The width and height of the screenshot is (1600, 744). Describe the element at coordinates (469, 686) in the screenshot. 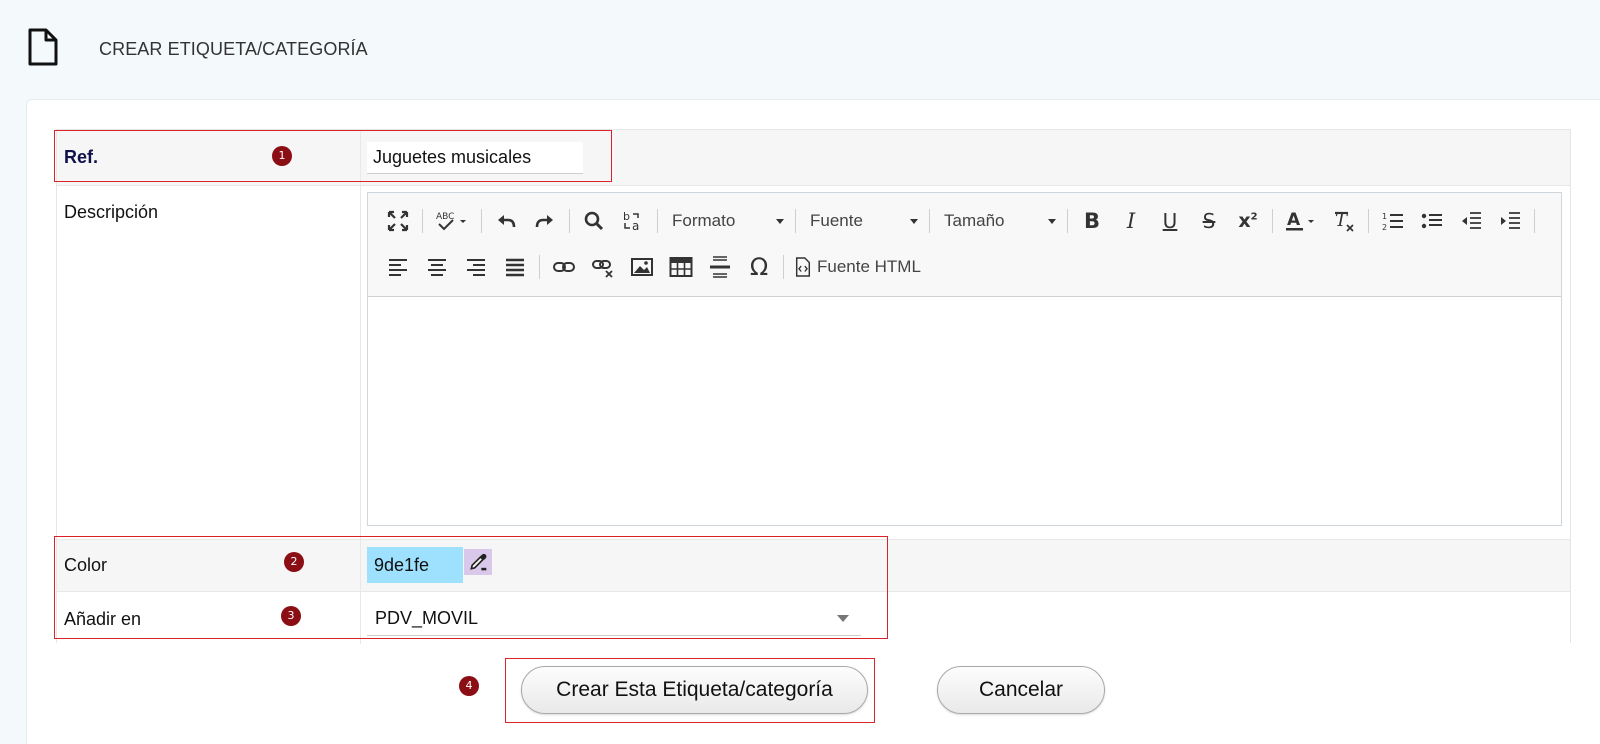

I see `step-badge-4: 4` at that location.